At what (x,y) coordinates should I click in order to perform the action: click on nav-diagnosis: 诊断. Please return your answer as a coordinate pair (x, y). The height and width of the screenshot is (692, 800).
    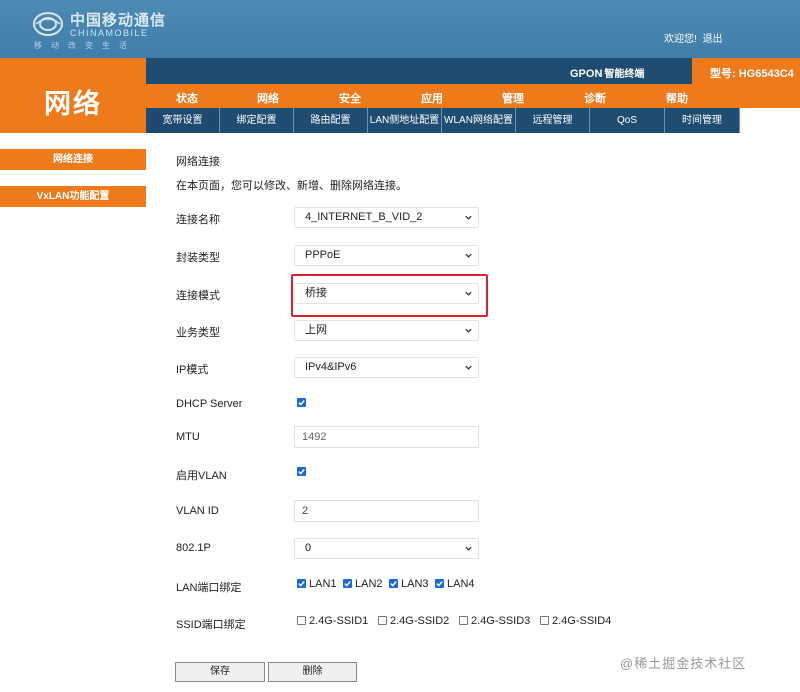
    Looking at the image, I should click on (595, 98).